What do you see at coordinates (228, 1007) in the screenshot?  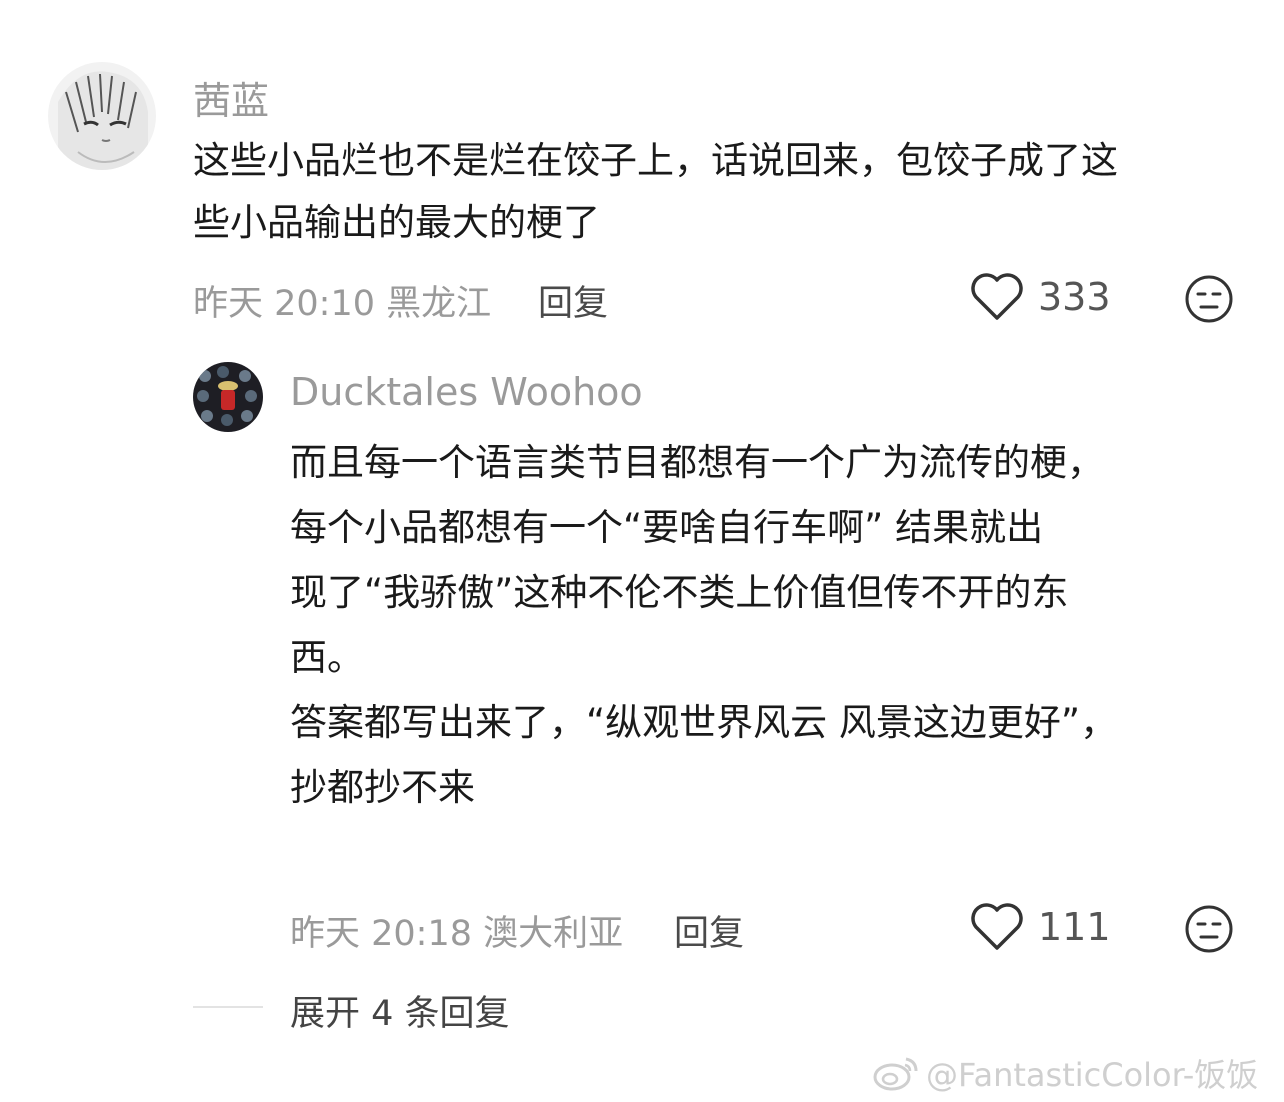 I see `expand-divider` at bounding box center [228, 1007].